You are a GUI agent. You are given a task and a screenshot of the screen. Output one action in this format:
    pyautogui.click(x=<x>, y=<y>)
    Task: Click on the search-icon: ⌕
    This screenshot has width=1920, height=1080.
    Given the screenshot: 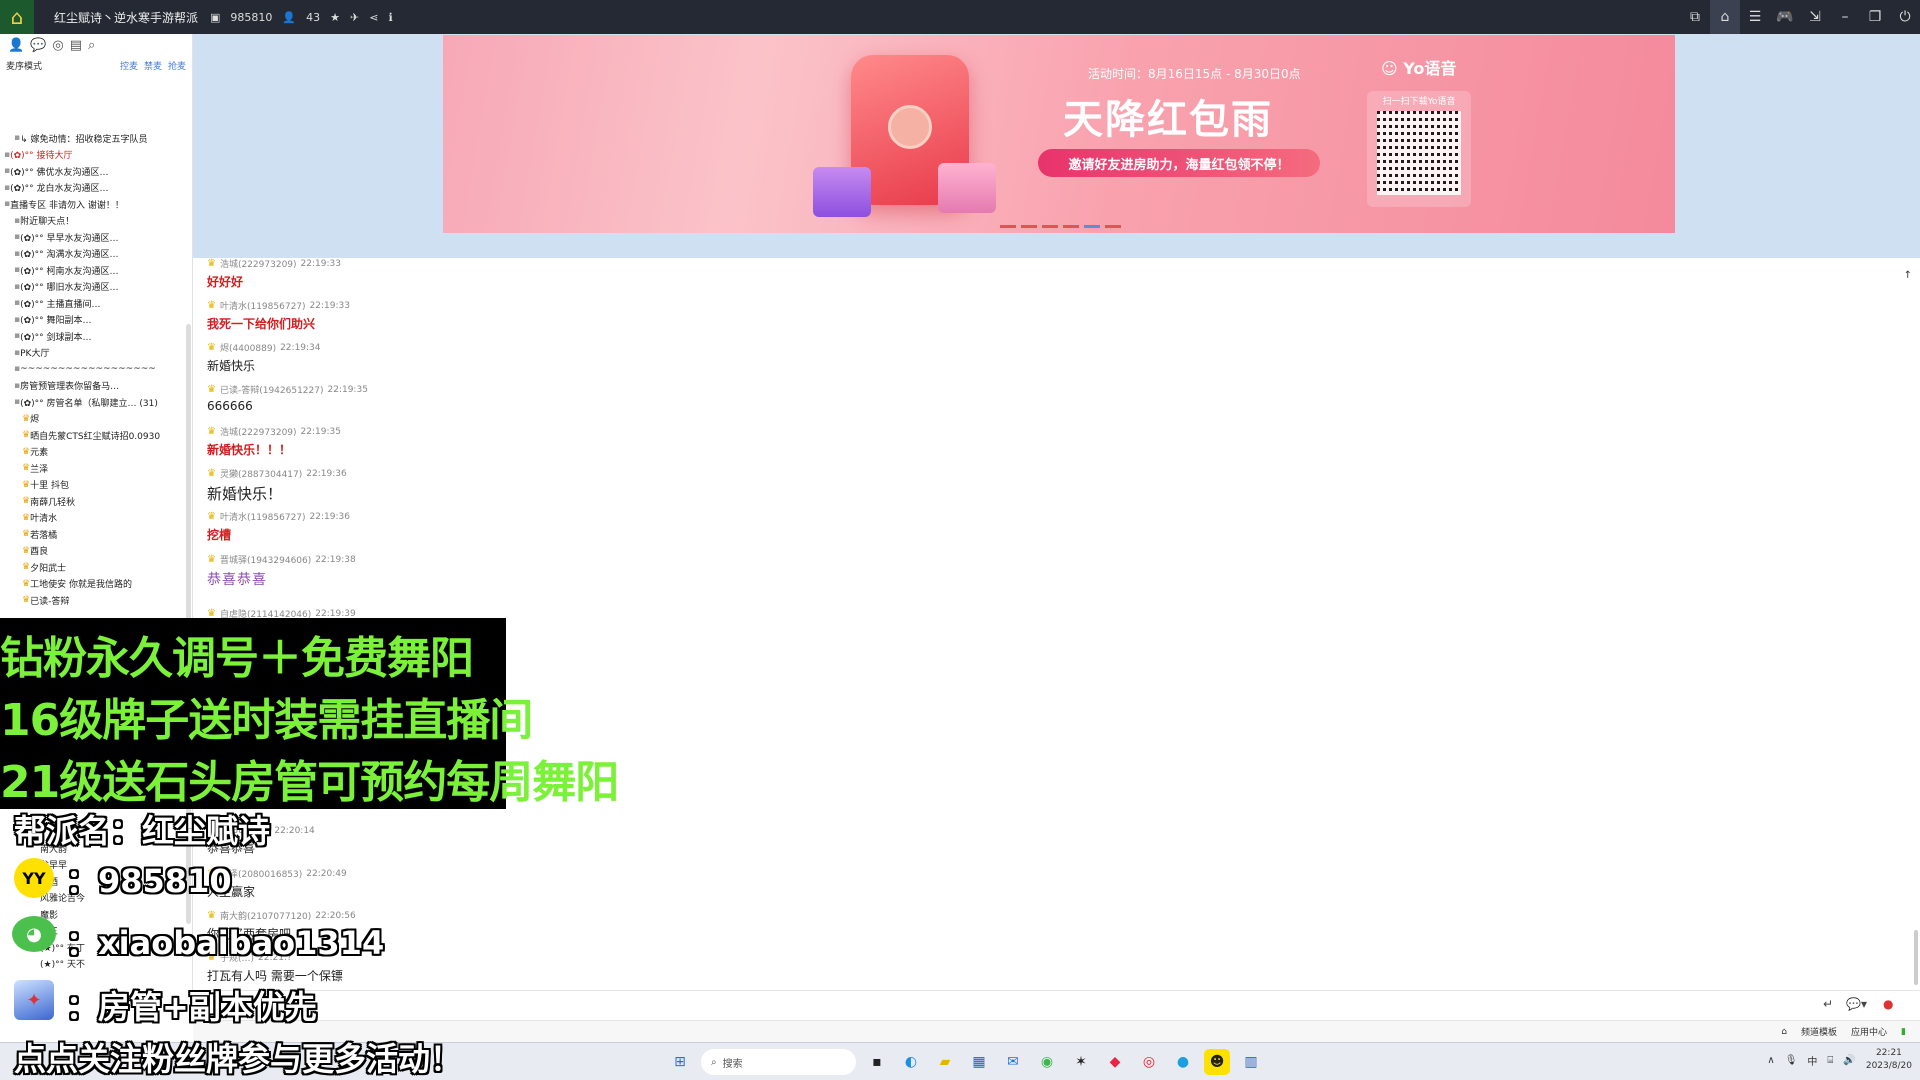 What is the action you would take?
    pyautogui.click(x=91, y=45)
    